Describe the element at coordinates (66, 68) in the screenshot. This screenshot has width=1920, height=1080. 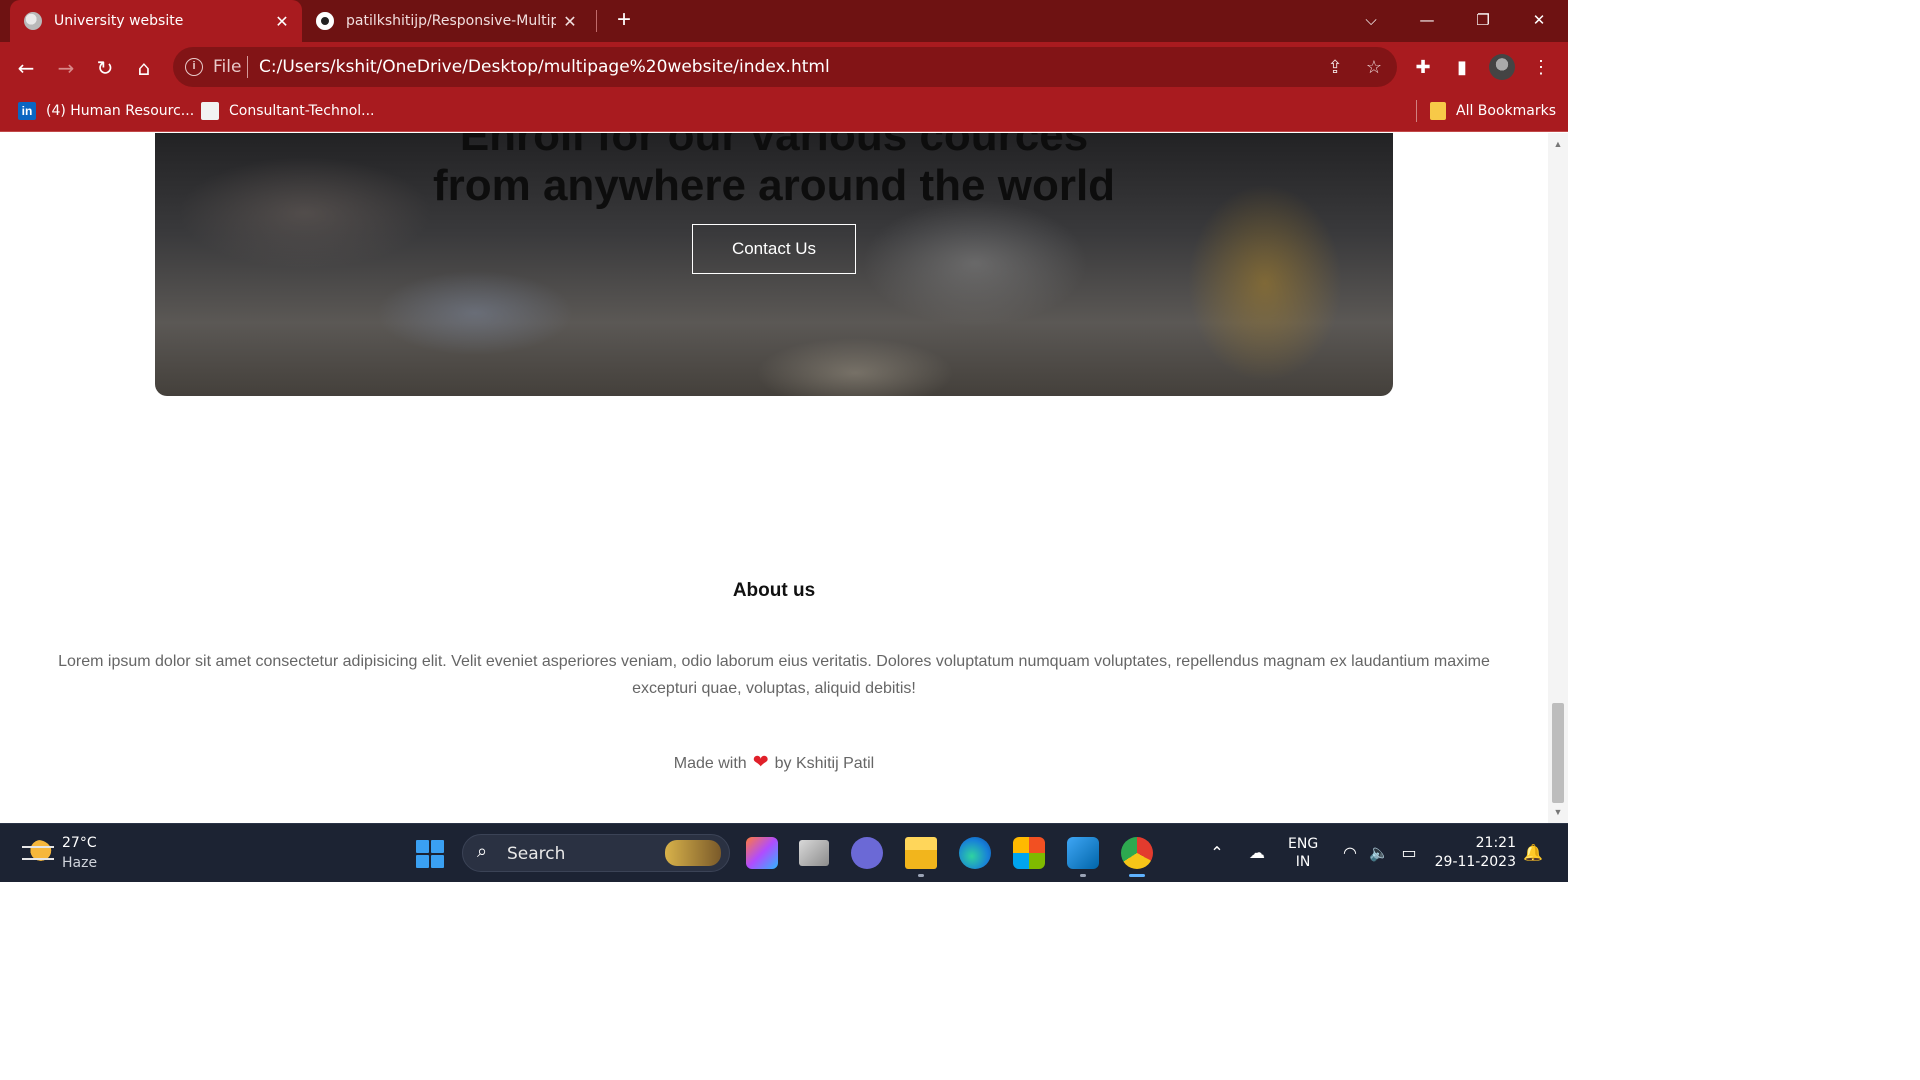
I see `forward-icon: →` at that location.